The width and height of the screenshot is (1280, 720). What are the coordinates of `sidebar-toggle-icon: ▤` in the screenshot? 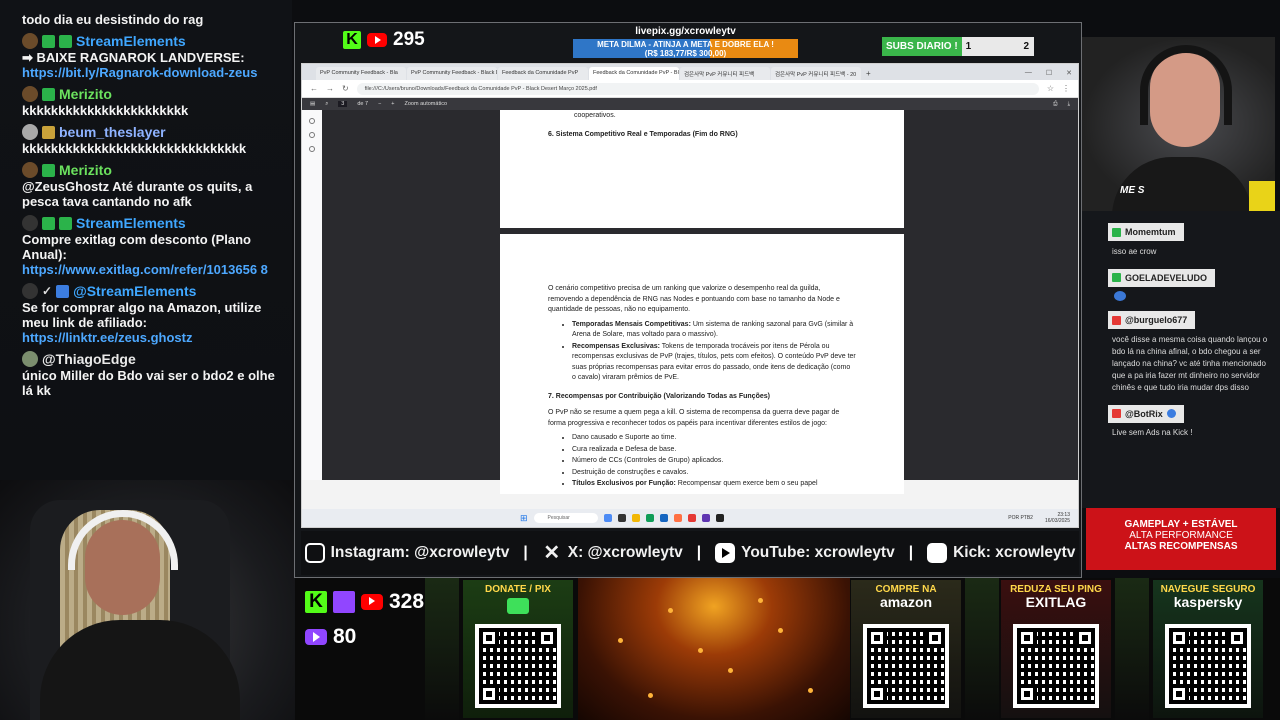 It's located at (312, 104).